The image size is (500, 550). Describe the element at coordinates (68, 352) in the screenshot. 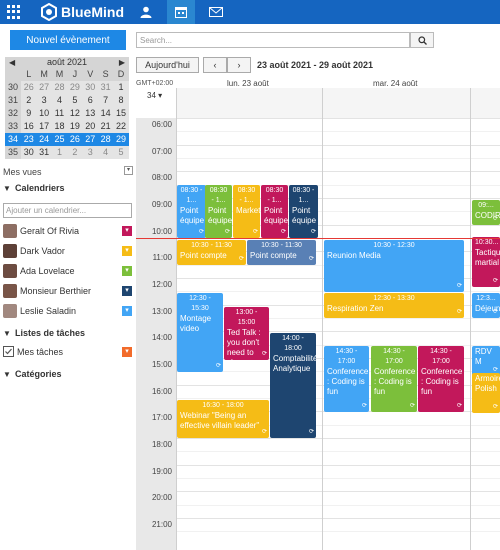

I see `task-list-item: Mes tâches ▾` at that location.